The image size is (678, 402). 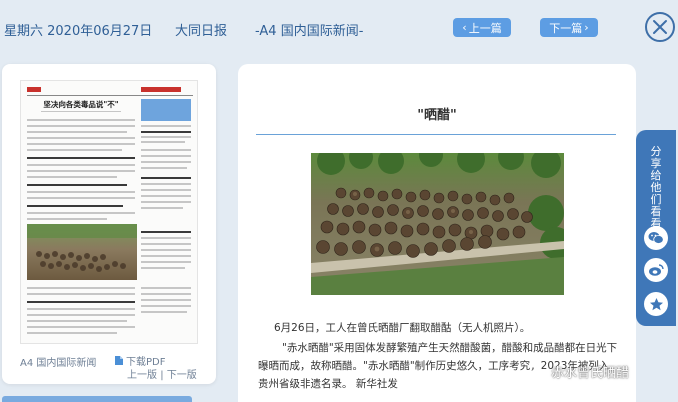 I want to click on prev-article-button: ‹ 上一篇, so click(x=482, y=27).